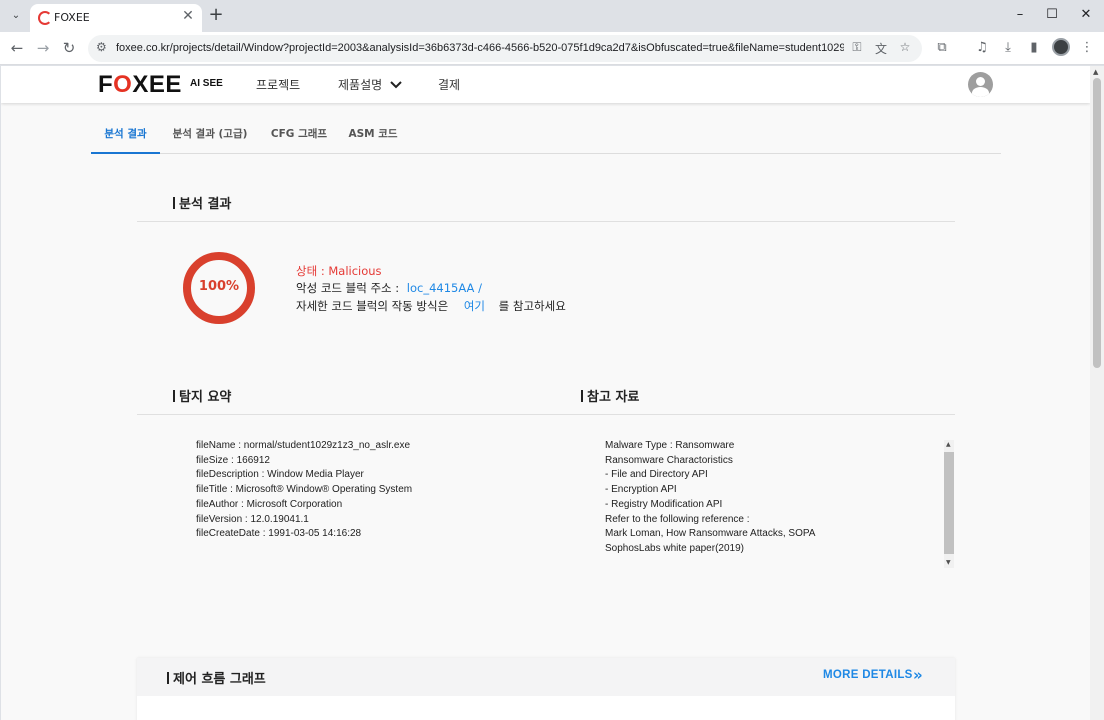 The height and width of the screenshot is (720, 1104). I want to click on browser-tab-title: FOXEE, so click(72, 17).